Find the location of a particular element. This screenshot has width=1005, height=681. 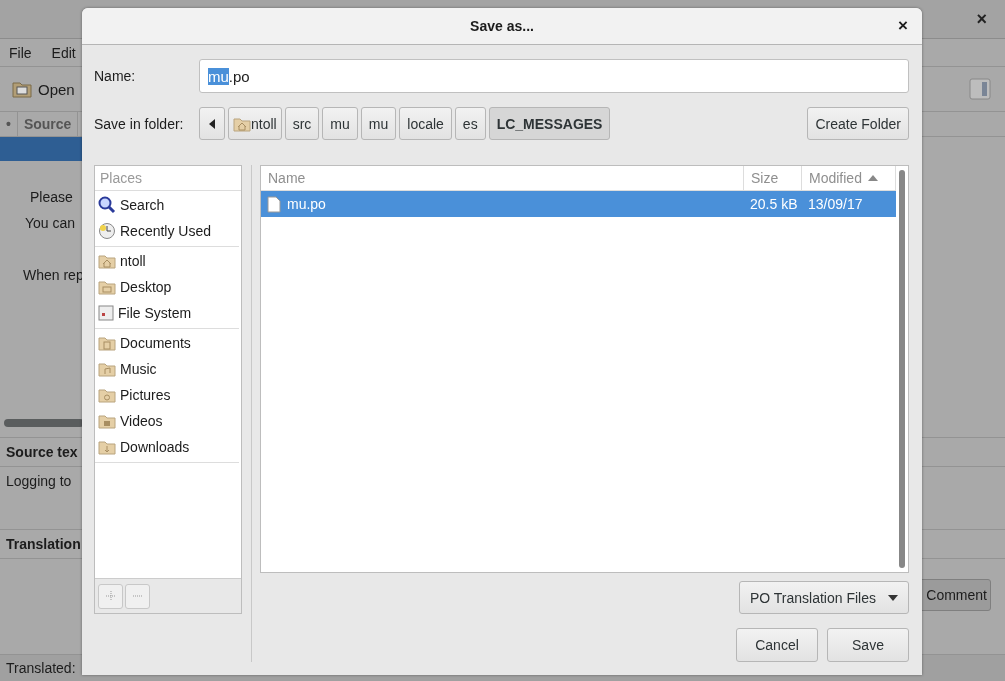

section-heading: Translation is located at coordinates (43, 544).